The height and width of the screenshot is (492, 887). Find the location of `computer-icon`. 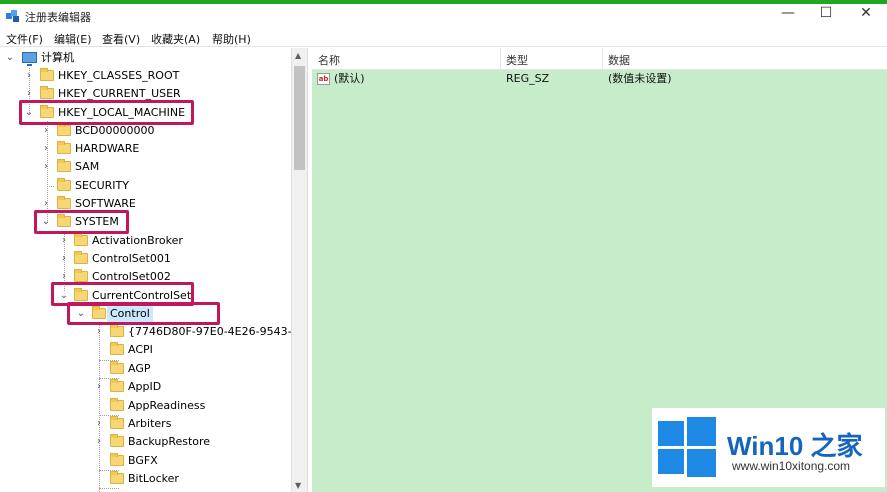

computer-icon is located at coordinates (29, 59).